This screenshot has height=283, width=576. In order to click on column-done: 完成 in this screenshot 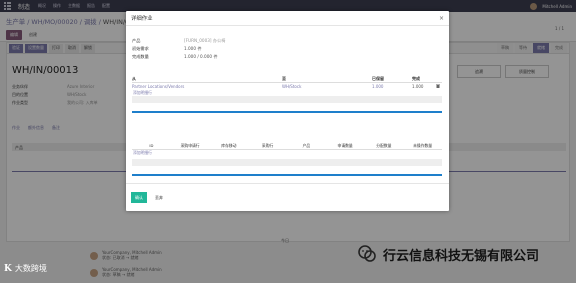, I will do `click(416, 78)`.